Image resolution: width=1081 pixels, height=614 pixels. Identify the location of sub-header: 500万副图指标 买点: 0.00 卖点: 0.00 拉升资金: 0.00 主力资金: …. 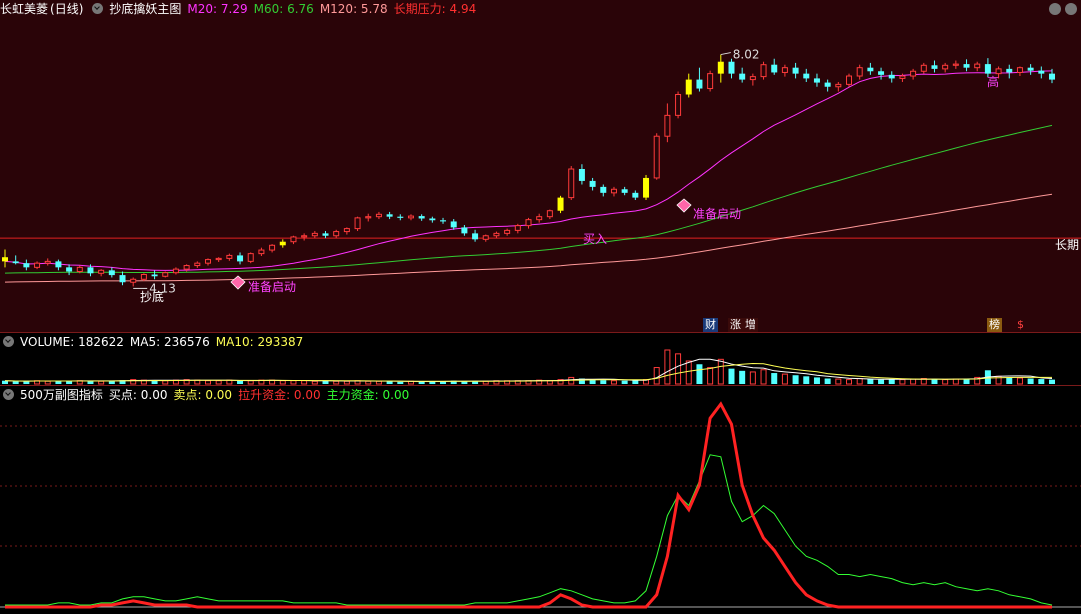
(207, 395).